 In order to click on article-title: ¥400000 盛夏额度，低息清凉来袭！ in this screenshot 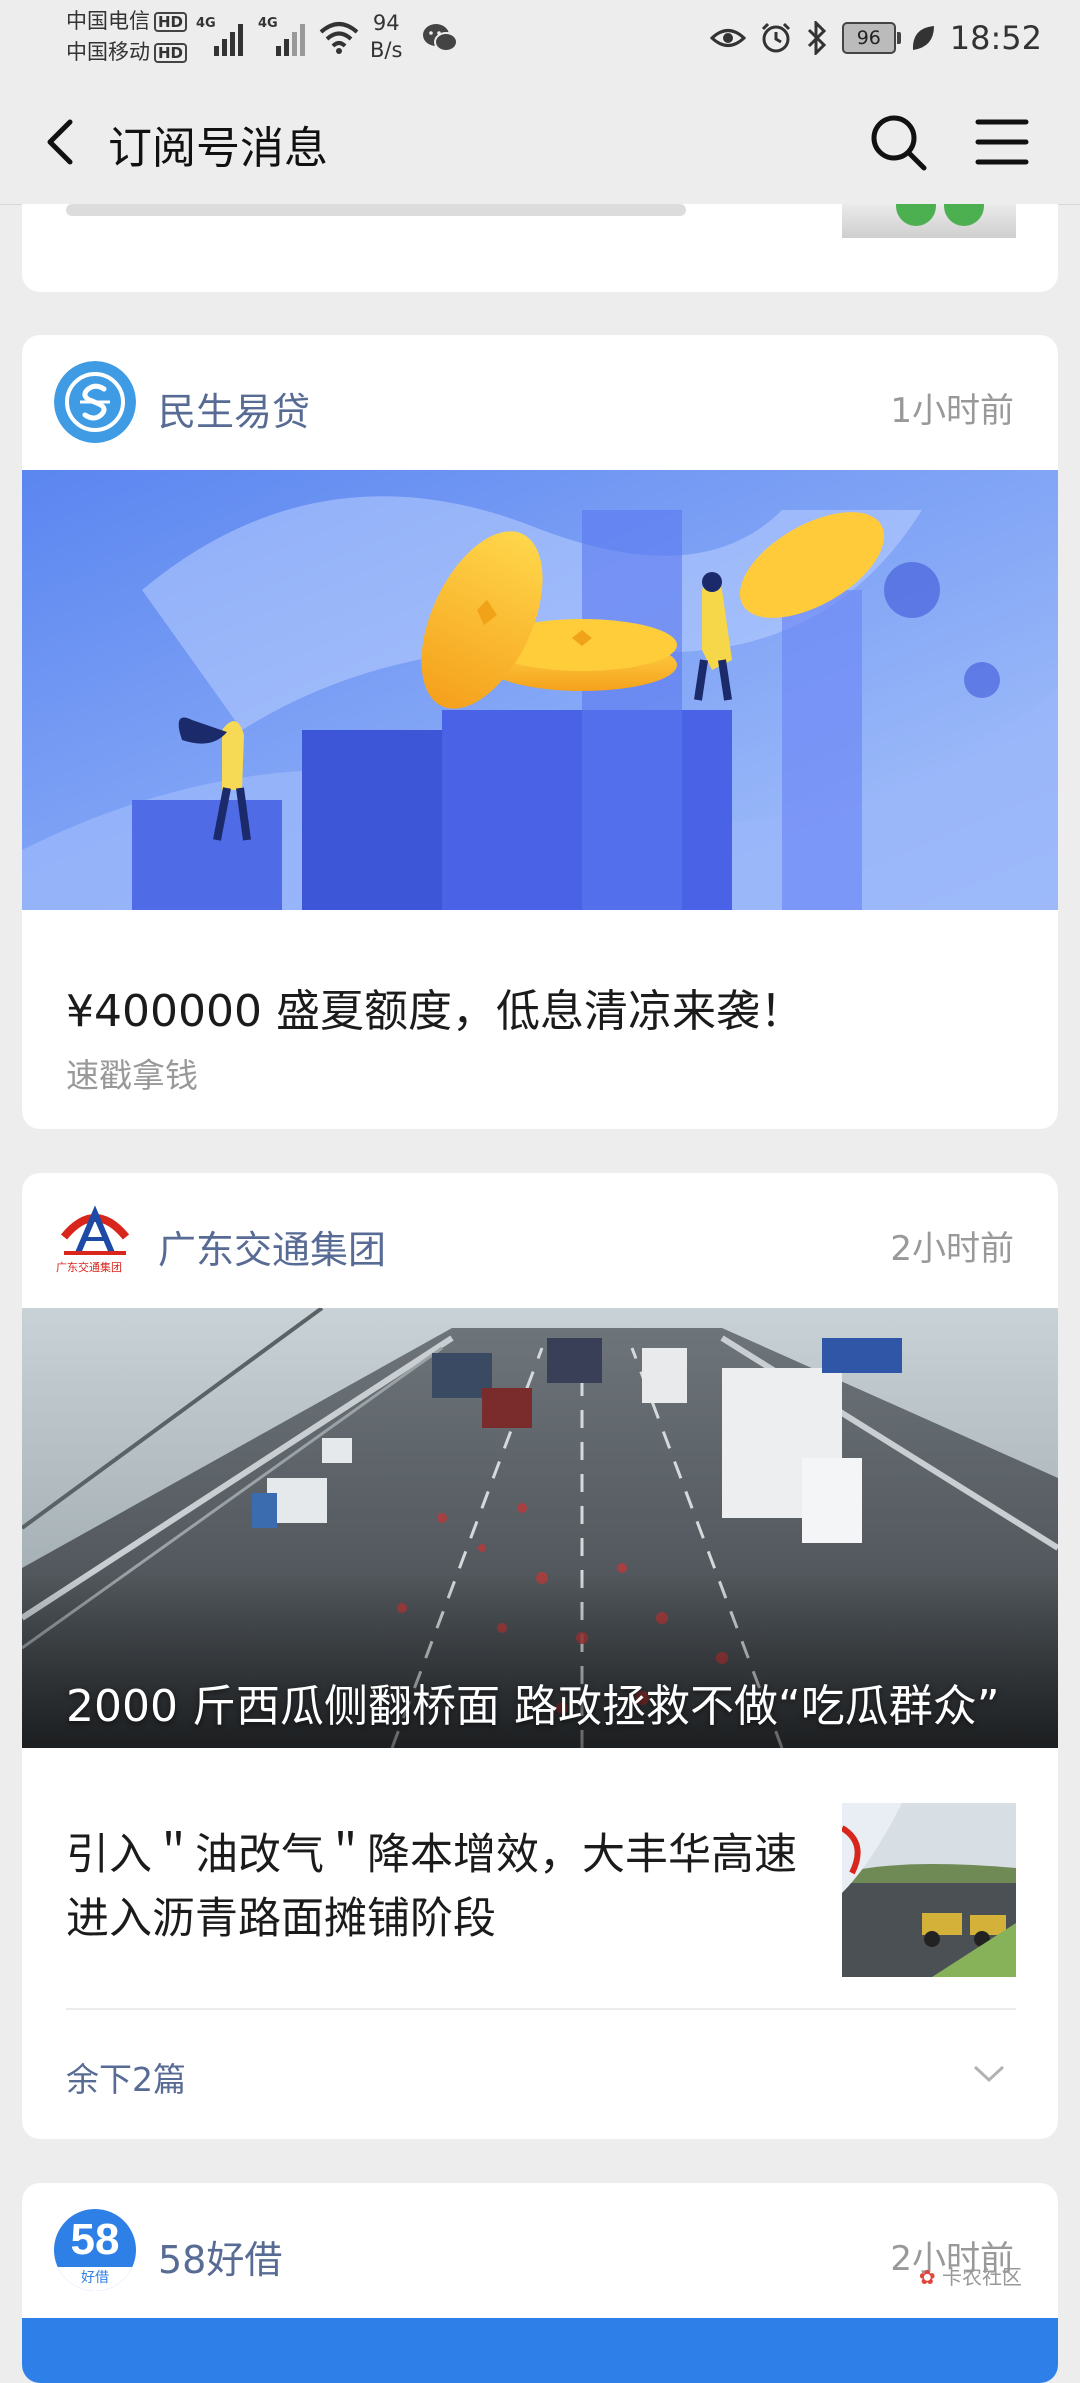, I will do `click(435, 1007)`.